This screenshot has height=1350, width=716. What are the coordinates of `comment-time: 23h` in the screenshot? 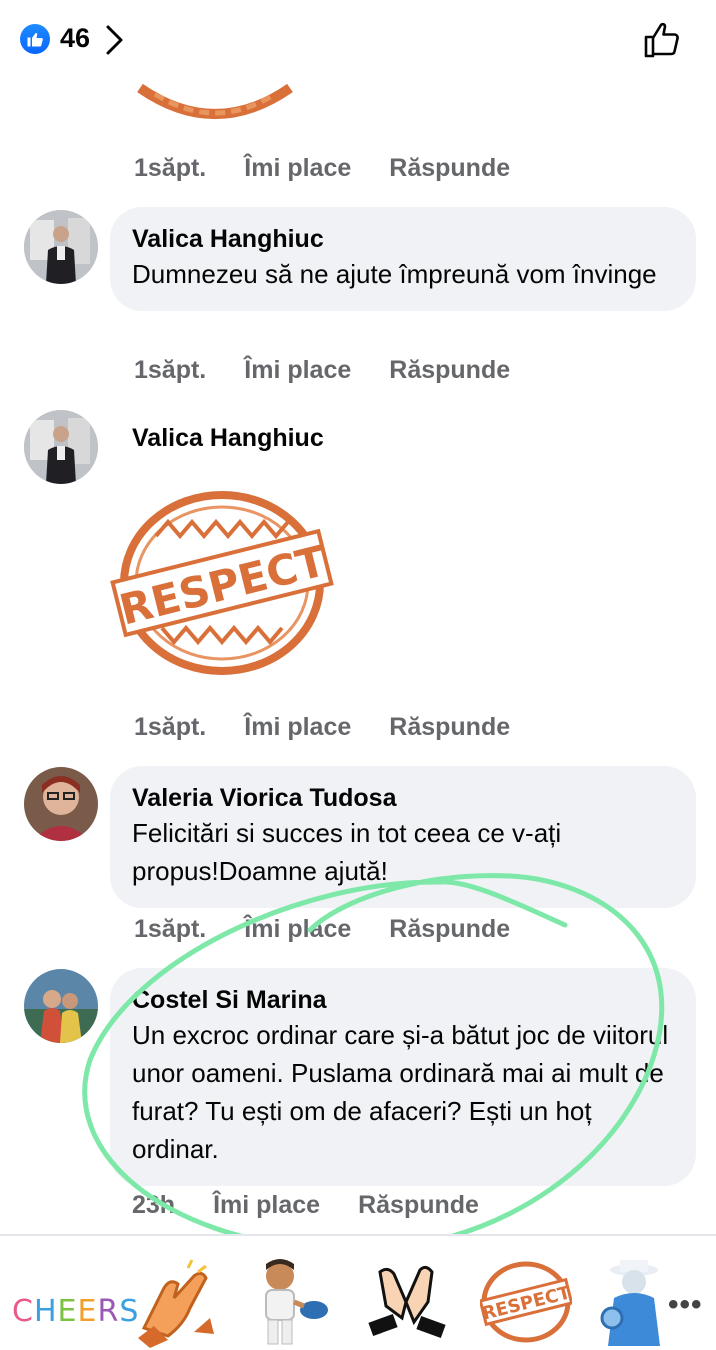 It's located at (154, 1205).